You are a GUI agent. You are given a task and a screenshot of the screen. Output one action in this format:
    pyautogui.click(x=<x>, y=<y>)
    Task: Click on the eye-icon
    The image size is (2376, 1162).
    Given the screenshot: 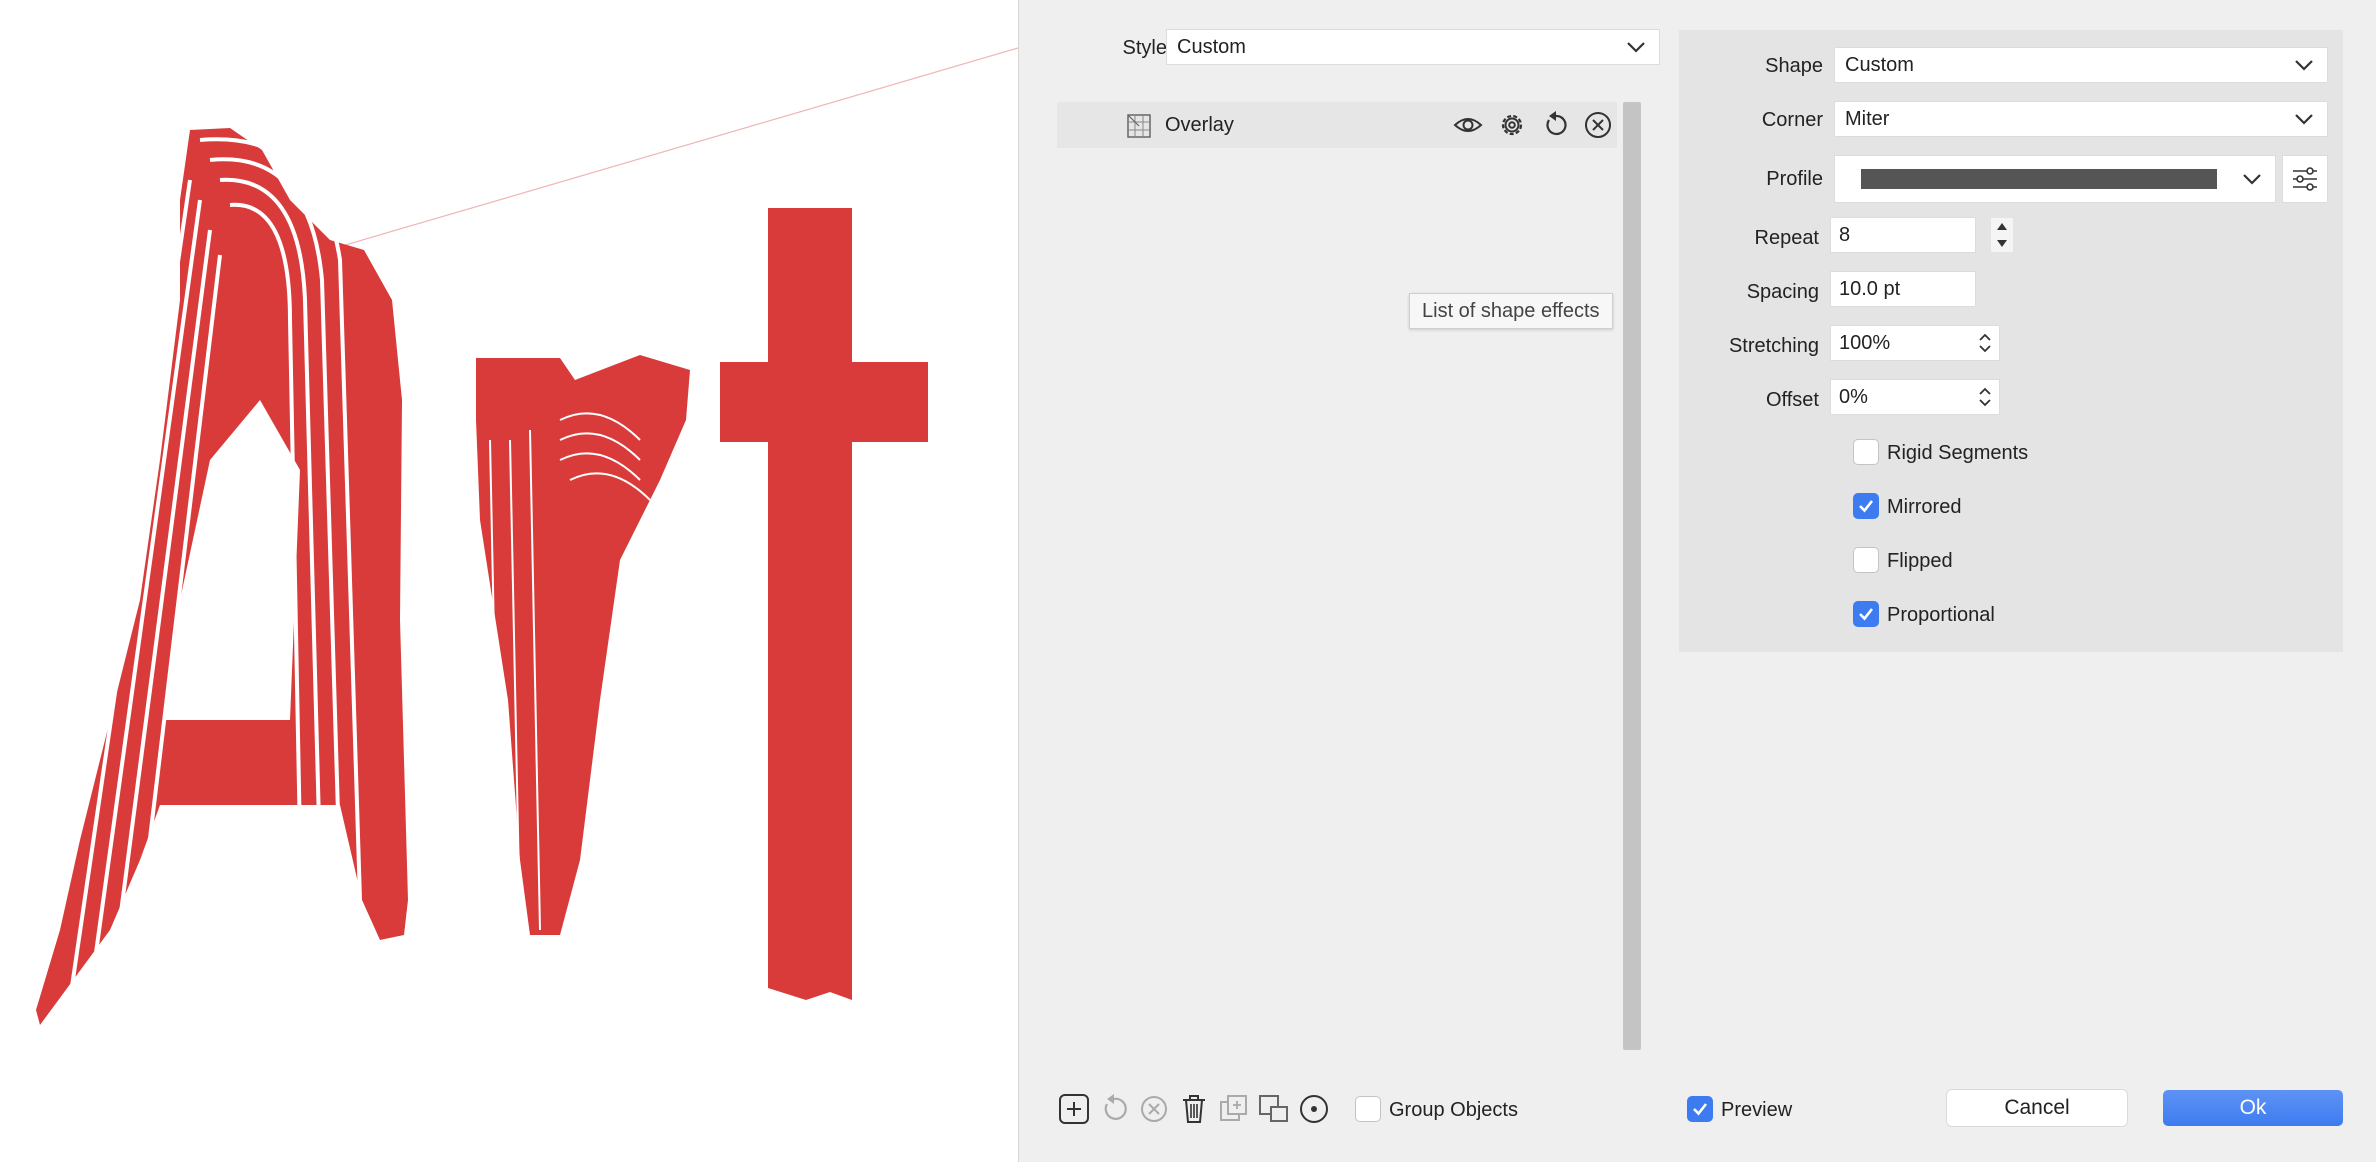 What is the action you would take?
    pyautogui.click(x=1468, y=125)
    